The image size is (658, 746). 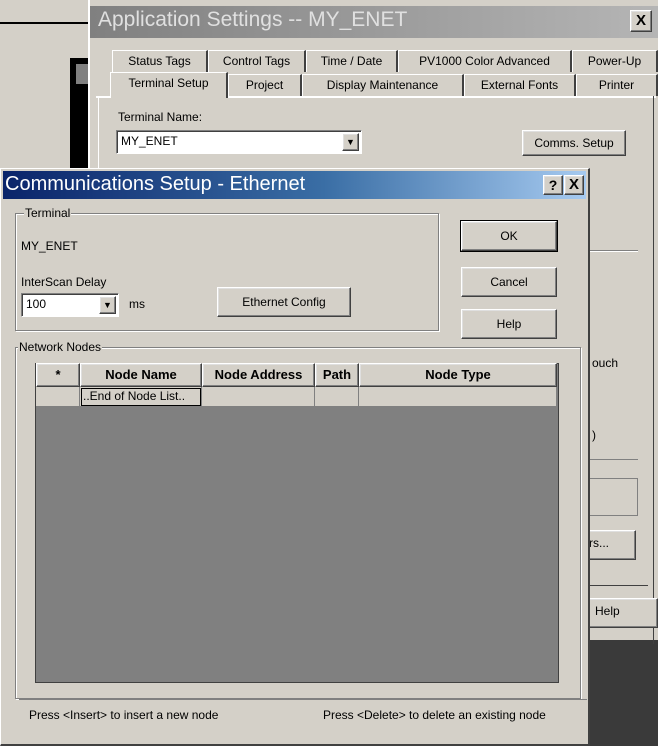 I want to click on tab-power-up: Power-Up, so click(x=615, y=61).